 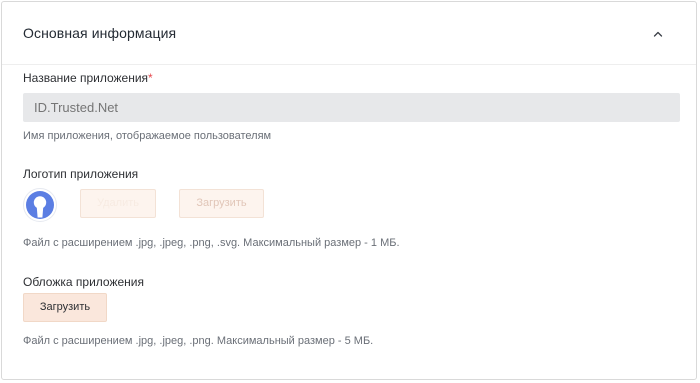 What do you see at coordinates (100, 33) in the screenshot?
I see `panel-title: Основная информация` at bounding box center [100, 33].